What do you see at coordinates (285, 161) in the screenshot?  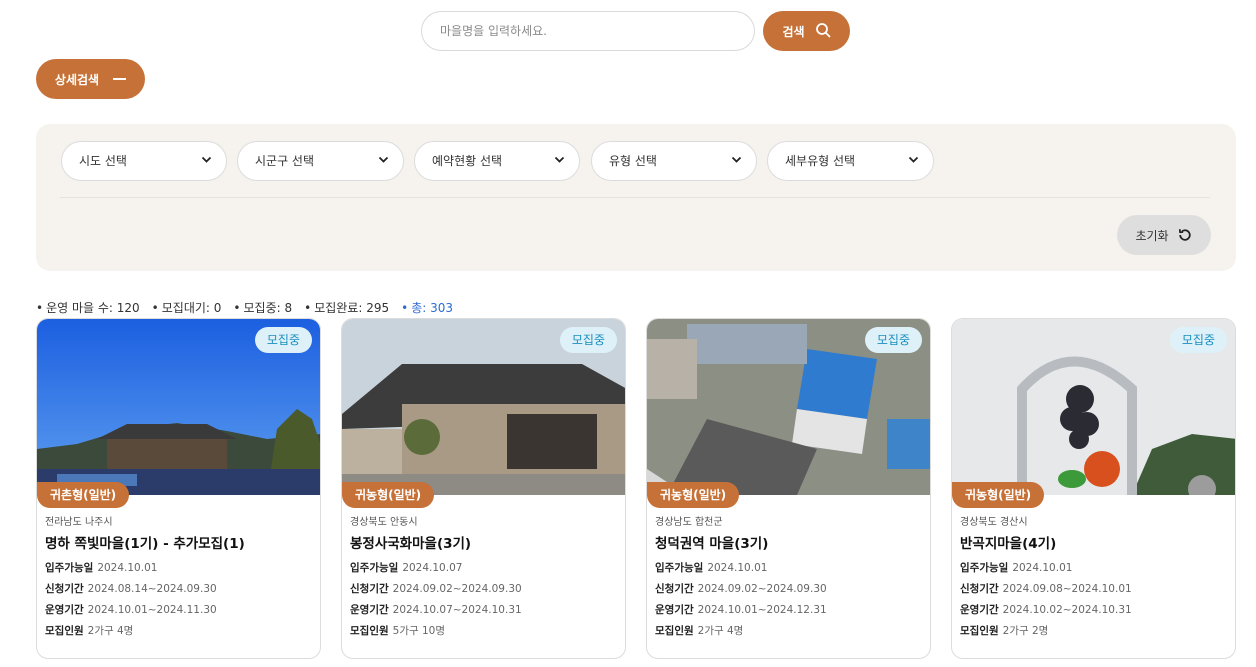 I see `sigungu-select-label: 시군구 선택` at bounding box center [285, 161].